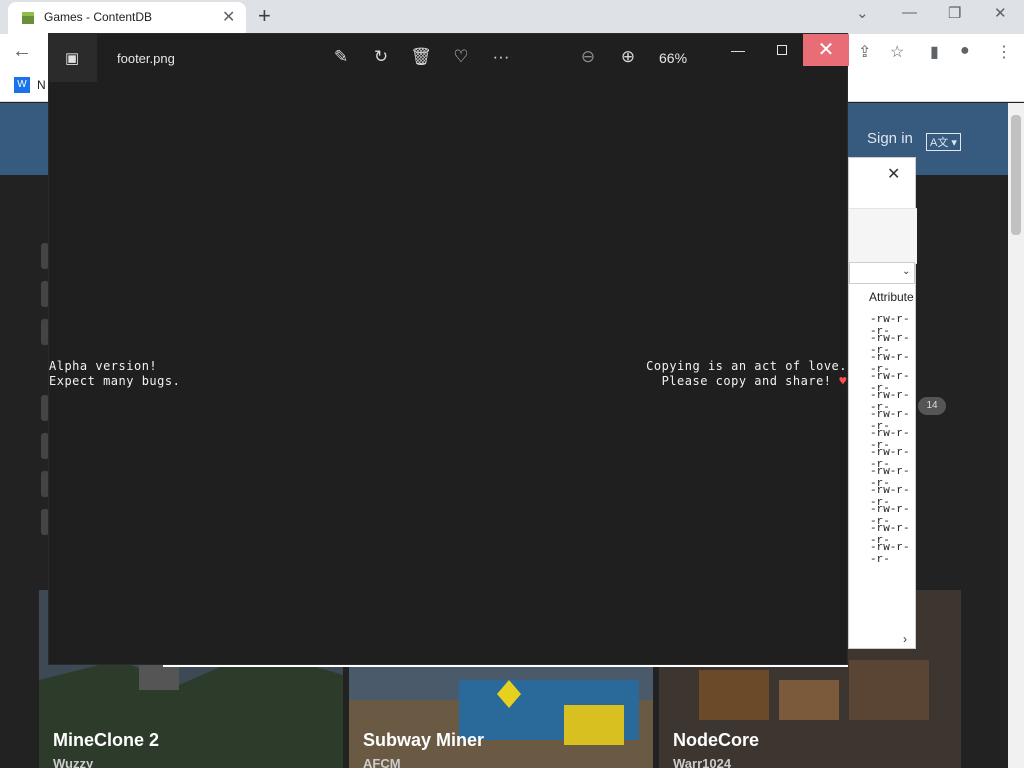  Describe the element at coordinates (424, 740) in the screenshot. I see `game-title: Subway Miner` at that location.